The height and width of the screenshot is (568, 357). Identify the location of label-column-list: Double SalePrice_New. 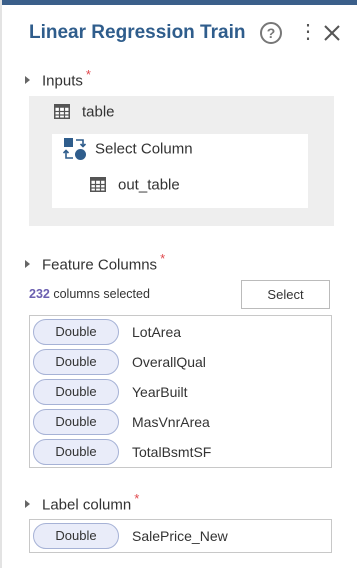
(180, 536).